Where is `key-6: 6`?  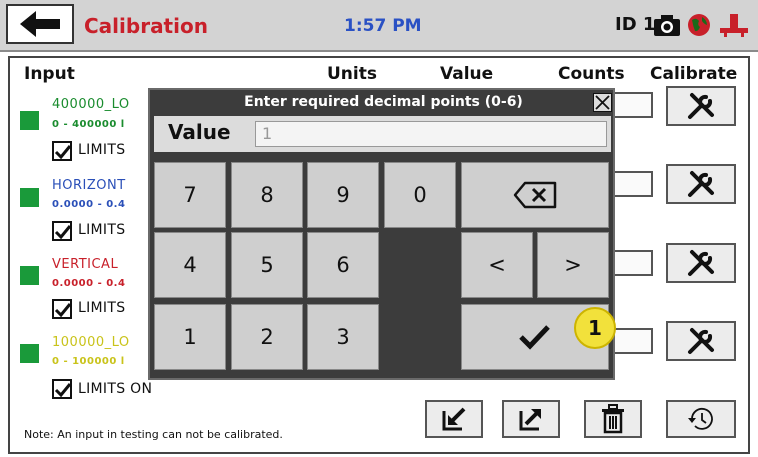
key-6: 6 is located at coordinates (343, 265).